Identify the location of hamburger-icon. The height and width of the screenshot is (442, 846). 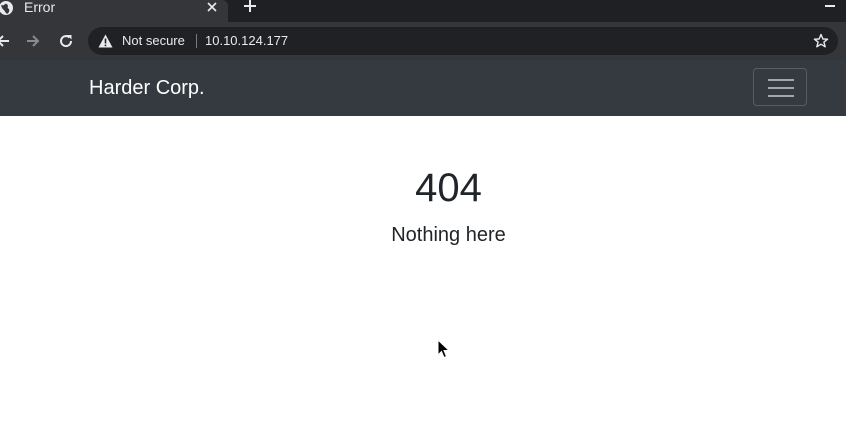
(781, 88).